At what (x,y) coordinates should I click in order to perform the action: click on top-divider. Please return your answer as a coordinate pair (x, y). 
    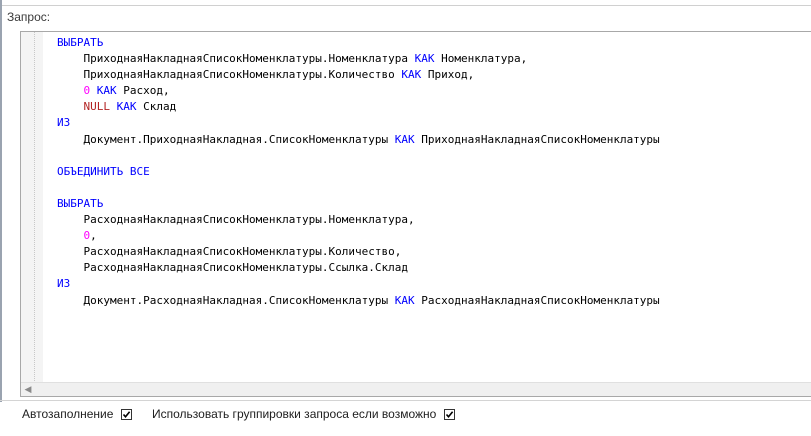
    Looking at the image, I should click on (405, 3).